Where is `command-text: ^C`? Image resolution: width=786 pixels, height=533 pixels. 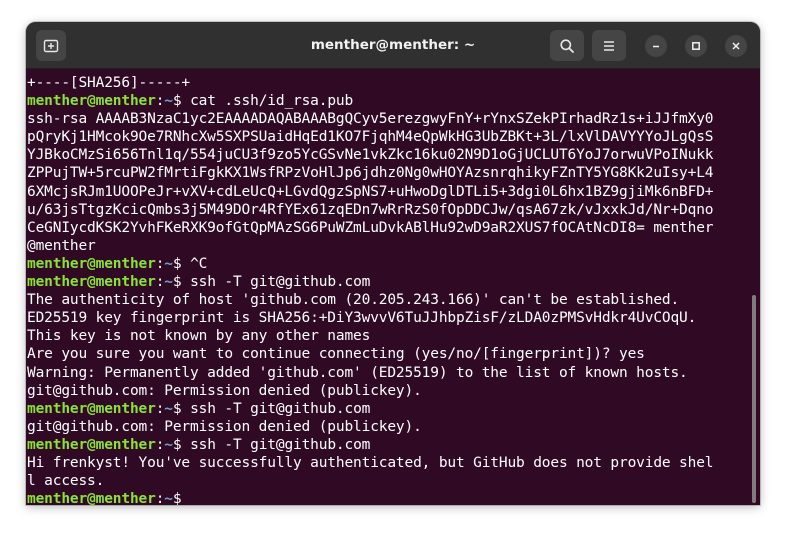 command-text: ^C is located at coordinates (194, 263).